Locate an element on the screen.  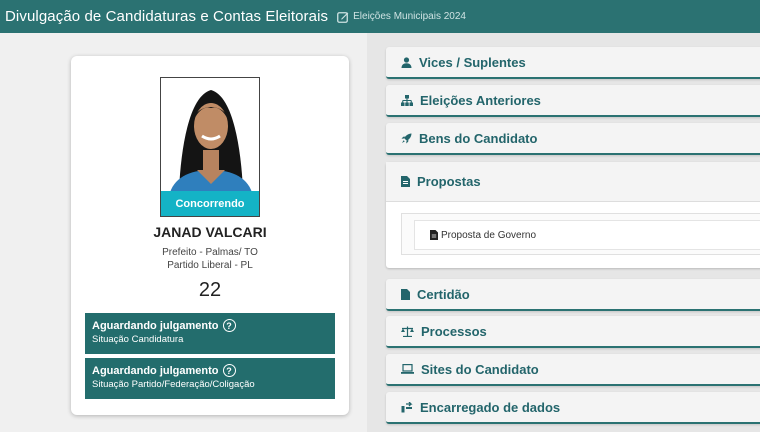
panel-label: Propostas is located at coordinates (449, 181).